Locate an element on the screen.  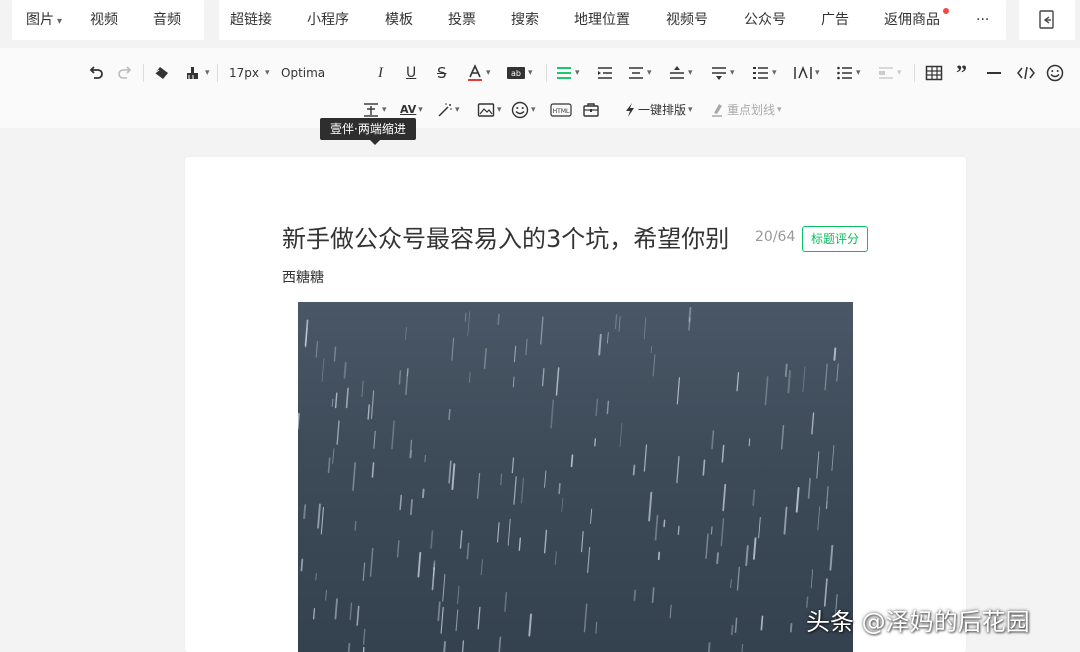
indent-both-icon is located at coordinates (371, 110).